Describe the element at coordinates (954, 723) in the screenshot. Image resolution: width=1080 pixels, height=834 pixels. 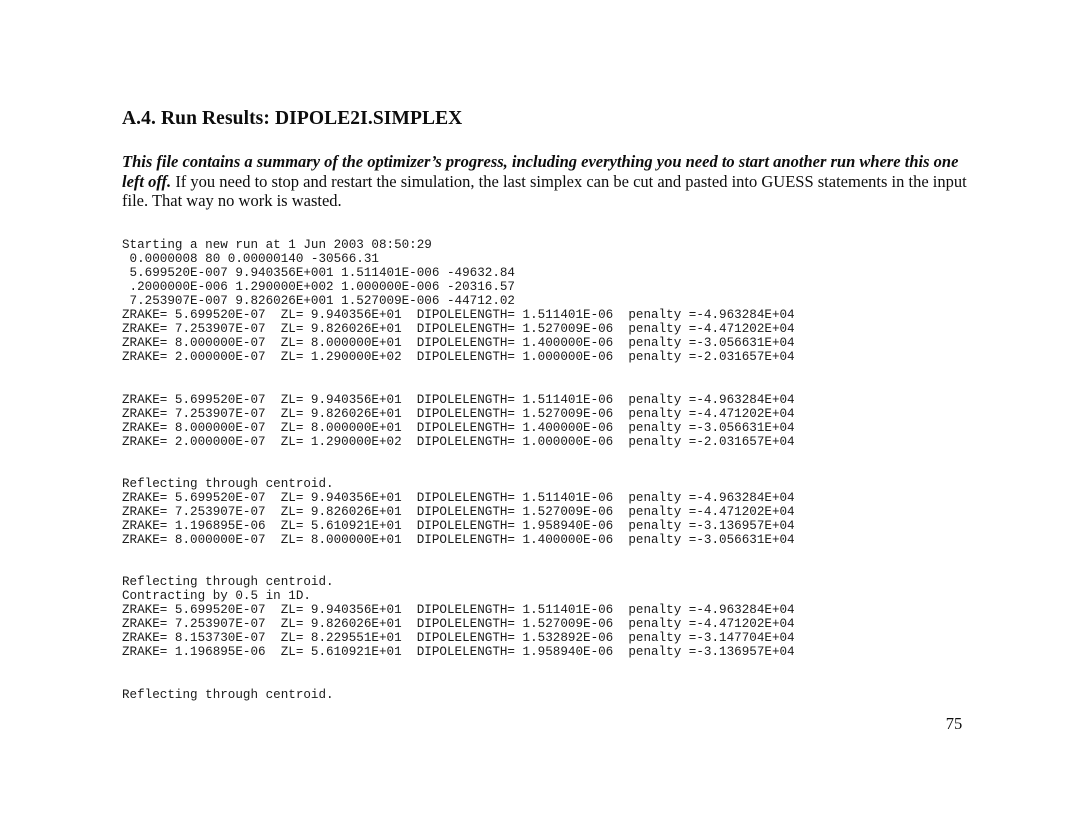
I see `page-number: 75` at that location.